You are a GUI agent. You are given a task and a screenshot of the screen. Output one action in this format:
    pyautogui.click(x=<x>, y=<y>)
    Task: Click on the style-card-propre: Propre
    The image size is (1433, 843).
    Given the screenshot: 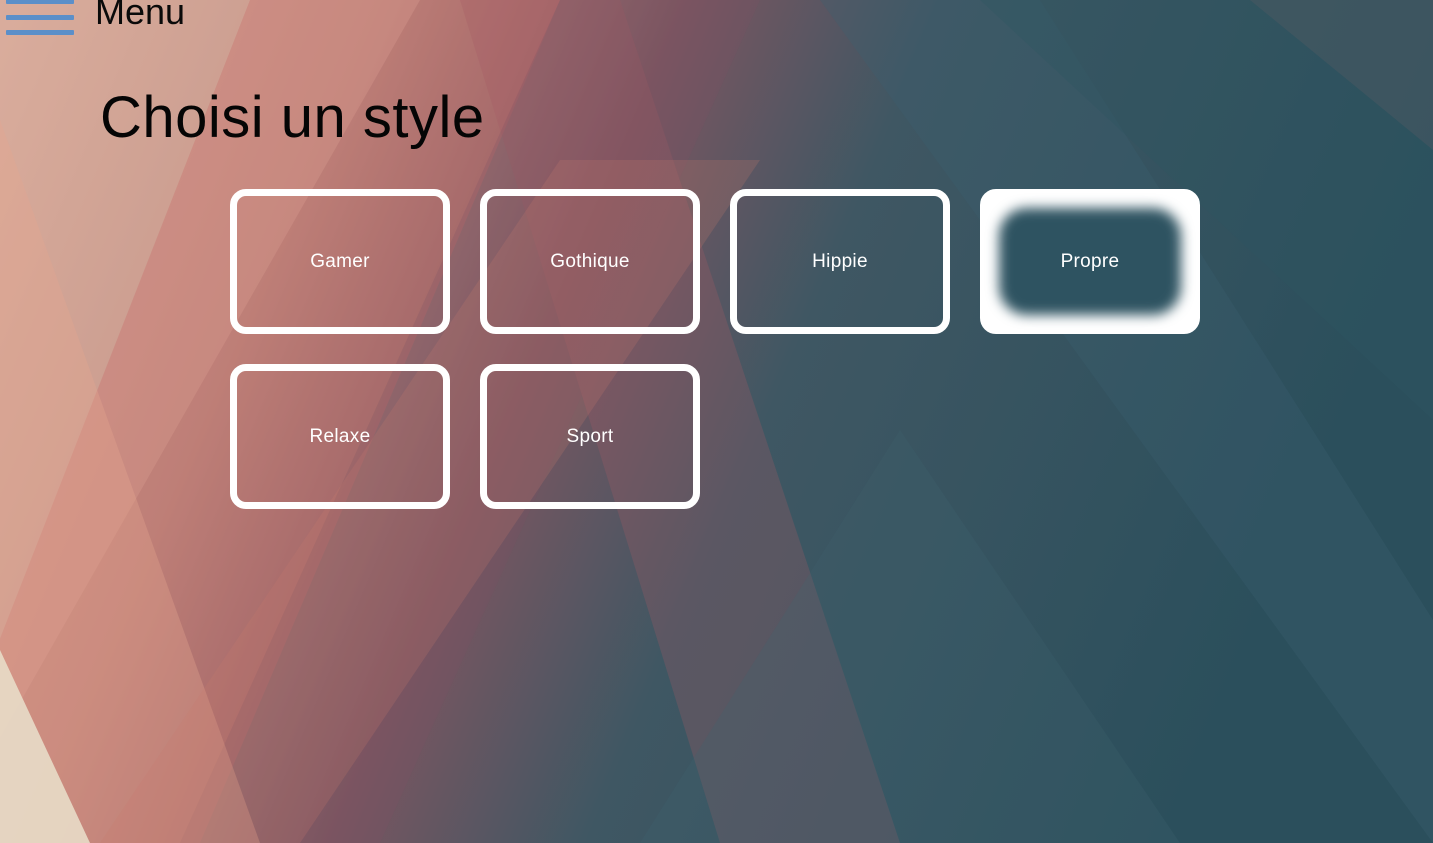 What is the action you would take?
    pyautogui.click(x=1090, y=261)
    